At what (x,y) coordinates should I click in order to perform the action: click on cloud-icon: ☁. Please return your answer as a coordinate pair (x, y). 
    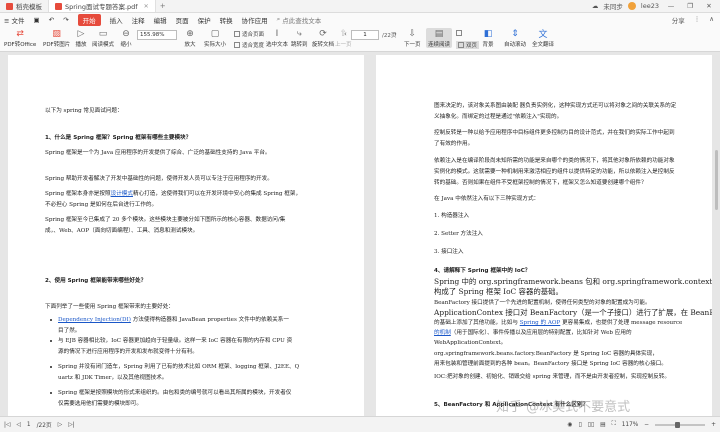
    Looking at the image, I should click on (595, 6).